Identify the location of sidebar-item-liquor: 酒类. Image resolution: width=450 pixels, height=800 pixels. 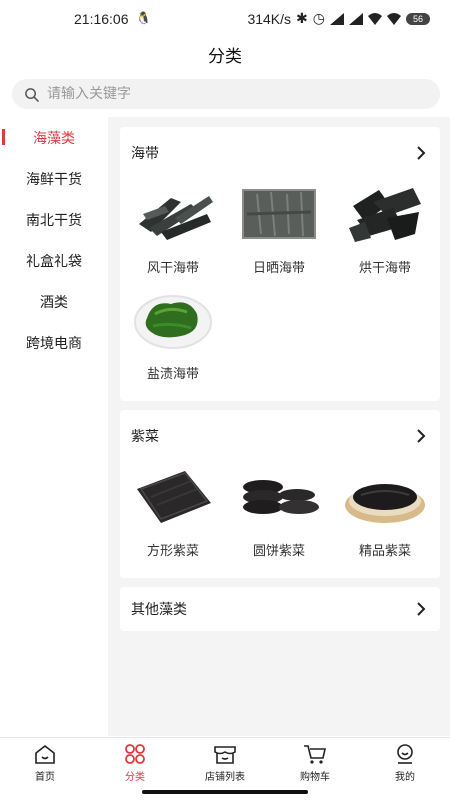
(54, 301).